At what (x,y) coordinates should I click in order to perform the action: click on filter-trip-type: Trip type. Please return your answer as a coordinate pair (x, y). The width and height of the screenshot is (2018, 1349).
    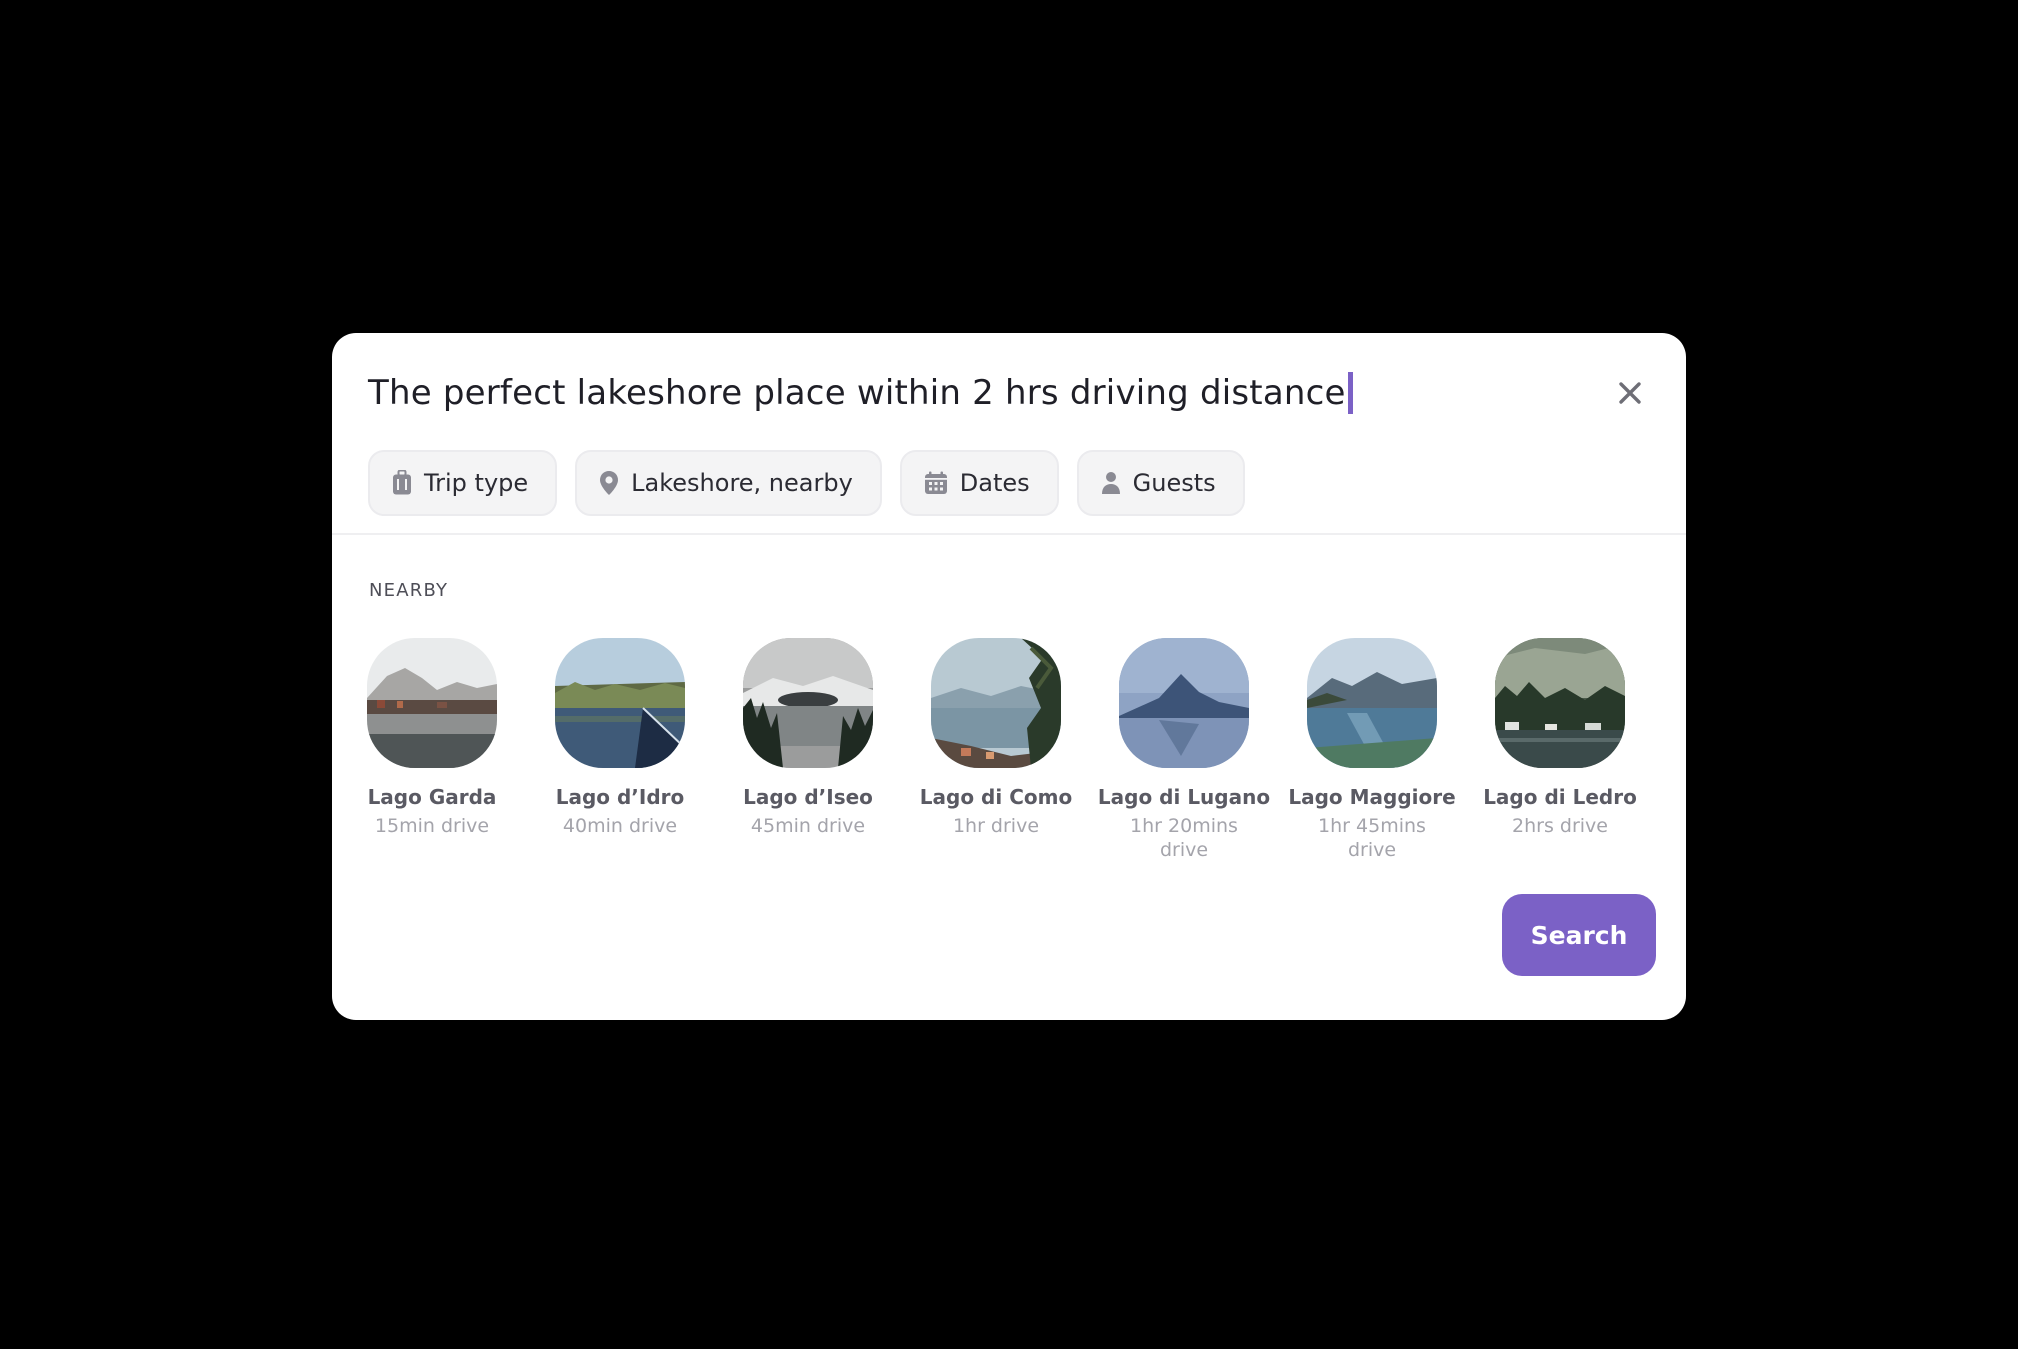
    Looking at the image, I should click on (463, 483).